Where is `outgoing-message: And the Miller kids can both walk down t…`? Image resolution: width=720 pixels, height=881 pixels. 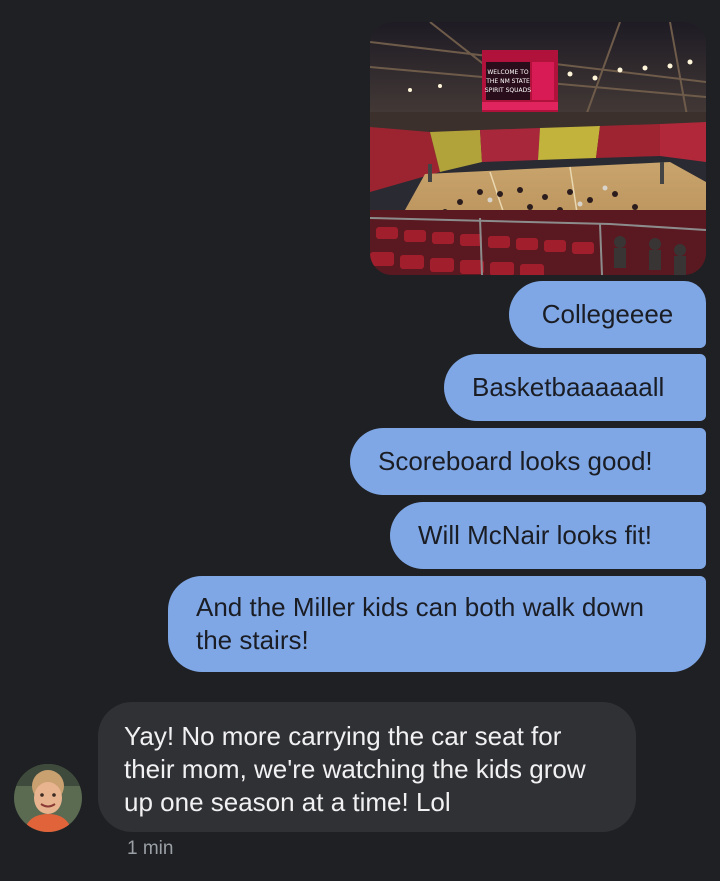
outgoing-message: And the Miller kids can both walk down t… is located at coordinates (437, 624).